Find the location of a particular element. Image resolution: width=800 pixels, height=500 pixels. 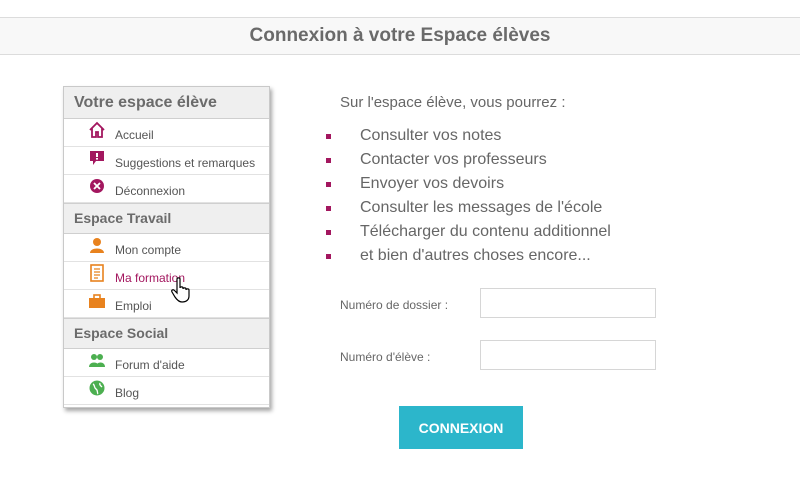

menu-section-social: Espace Social is located at coordinates (166, 333).